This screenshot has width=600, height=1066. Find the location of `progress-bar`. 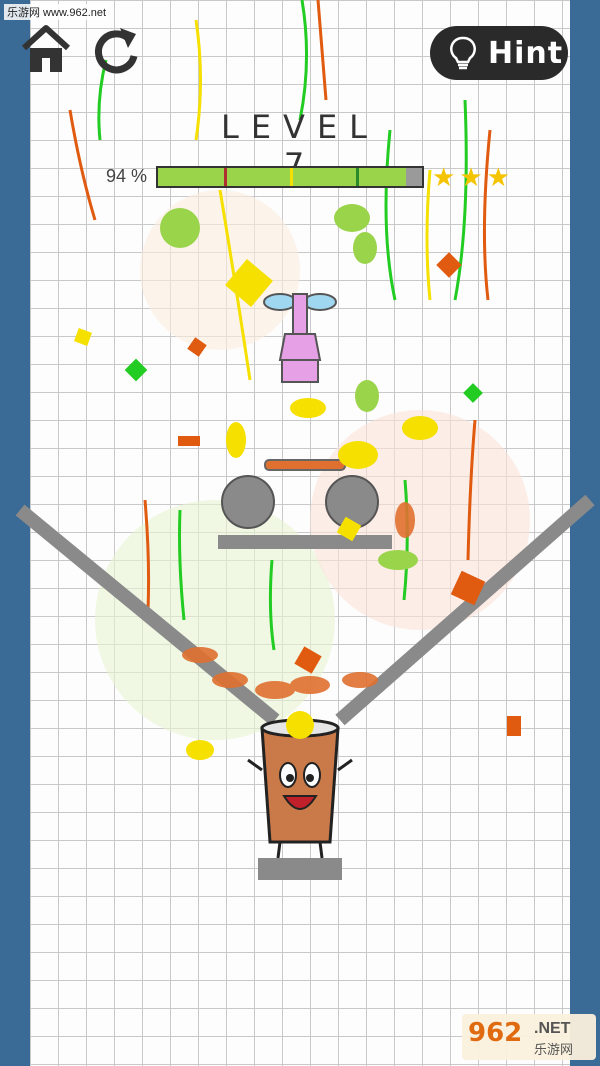

progress-bar is located at coordinates (290, 177).